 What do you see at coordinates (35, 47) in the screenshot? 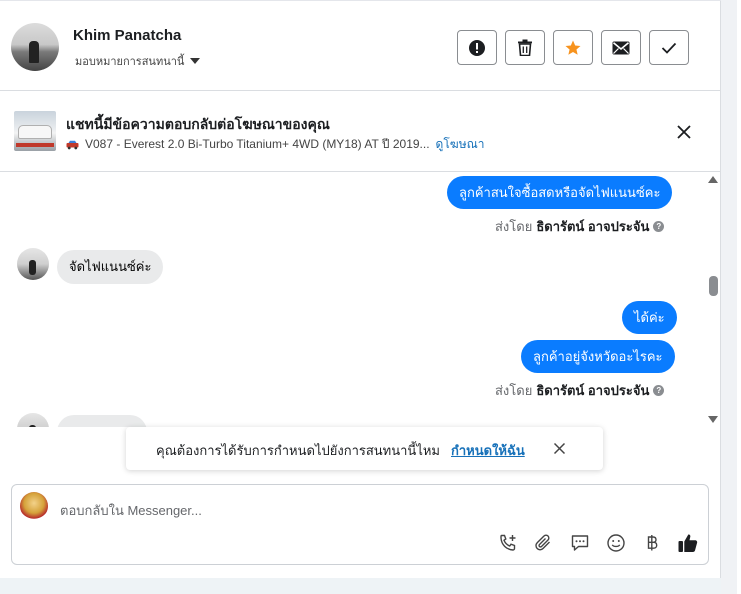
I see `contact-avatar` at bounding box center [35, 47].